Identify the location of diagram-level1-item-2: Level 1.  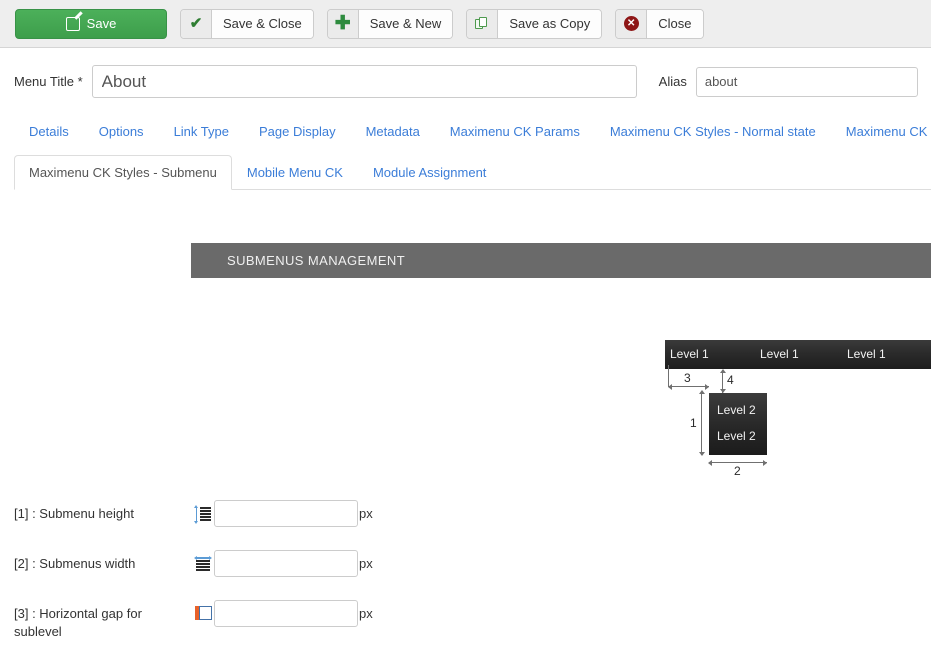
(779, 354).